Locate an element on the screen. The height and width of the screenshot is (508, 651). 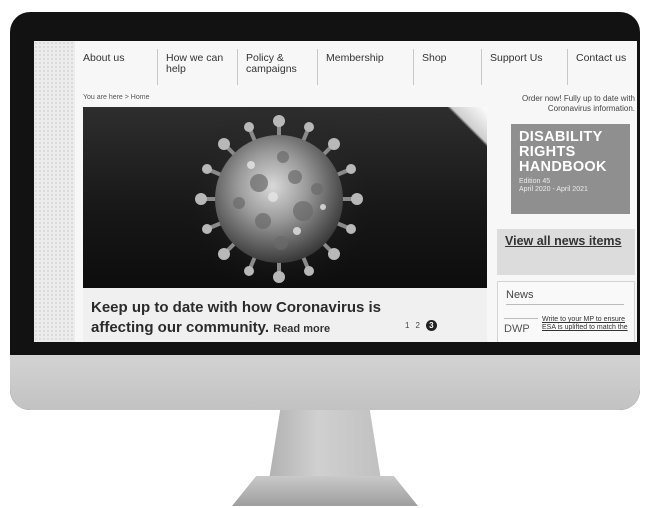
pager-page-3-active: 3 is located at coordinates (431, 325).